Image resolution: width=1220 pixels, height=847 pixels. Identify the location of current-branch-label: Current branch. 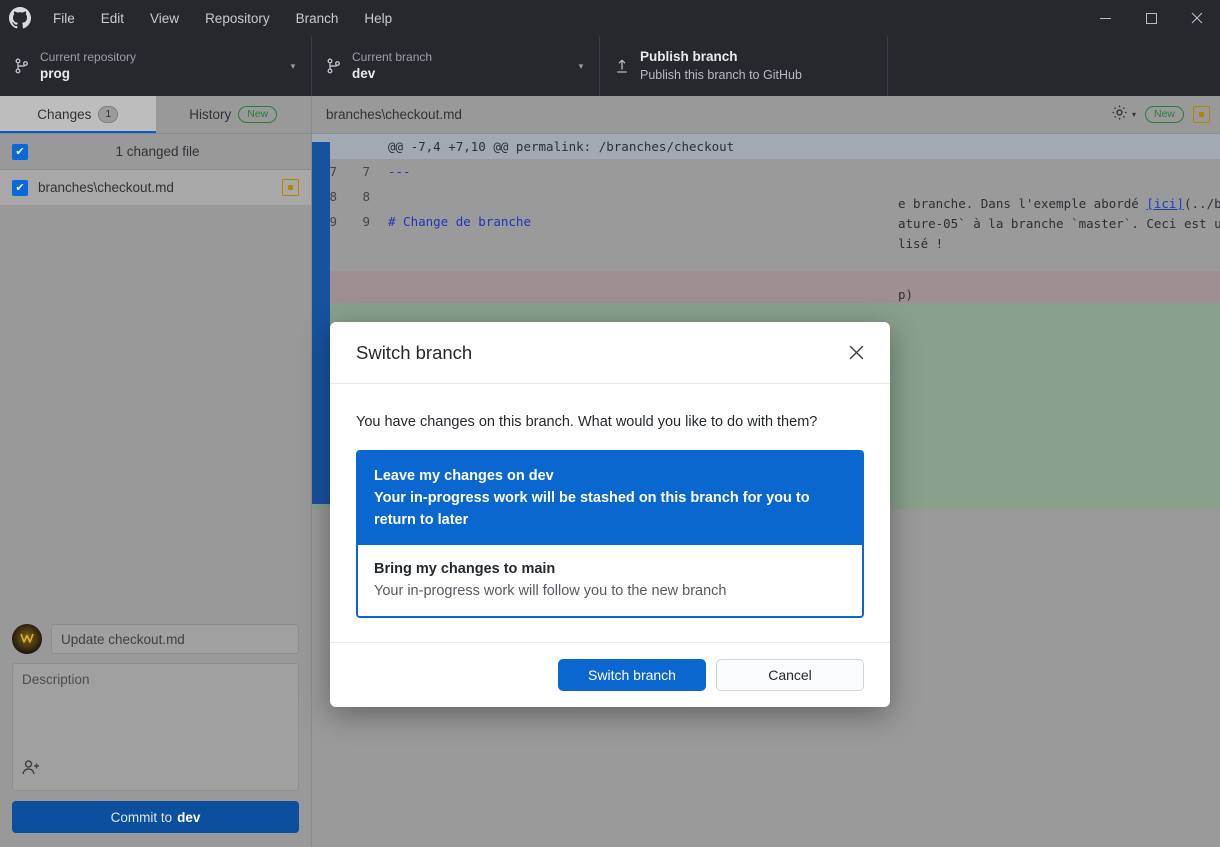
(392, 57).